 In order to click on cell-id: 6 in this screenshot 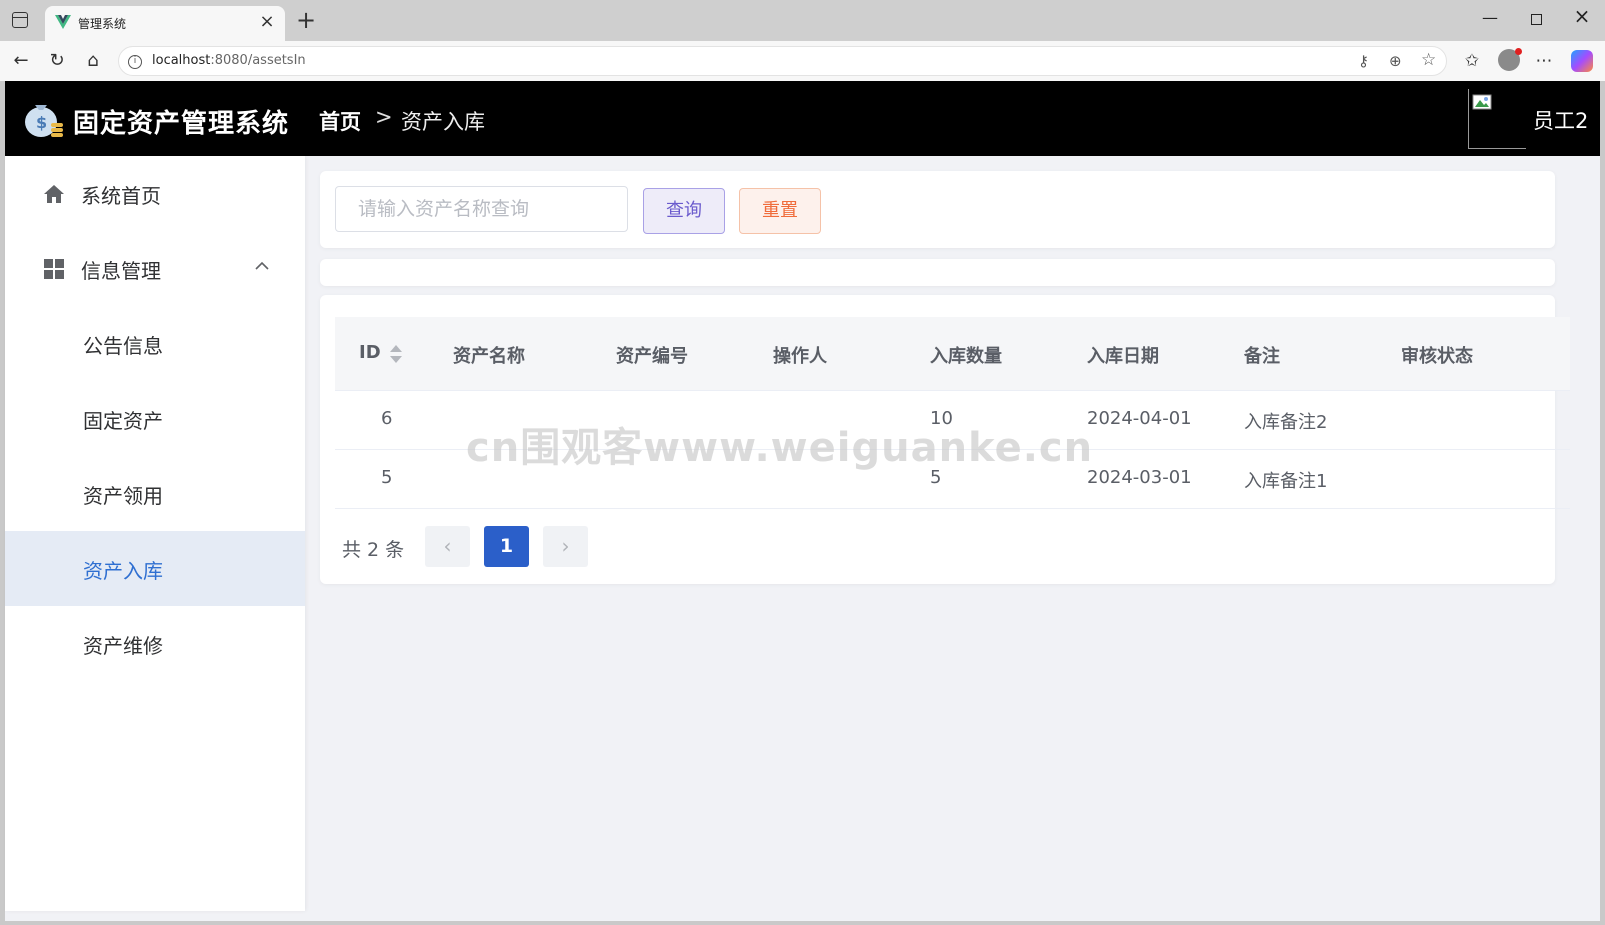, I will do `click(387, 418)`.